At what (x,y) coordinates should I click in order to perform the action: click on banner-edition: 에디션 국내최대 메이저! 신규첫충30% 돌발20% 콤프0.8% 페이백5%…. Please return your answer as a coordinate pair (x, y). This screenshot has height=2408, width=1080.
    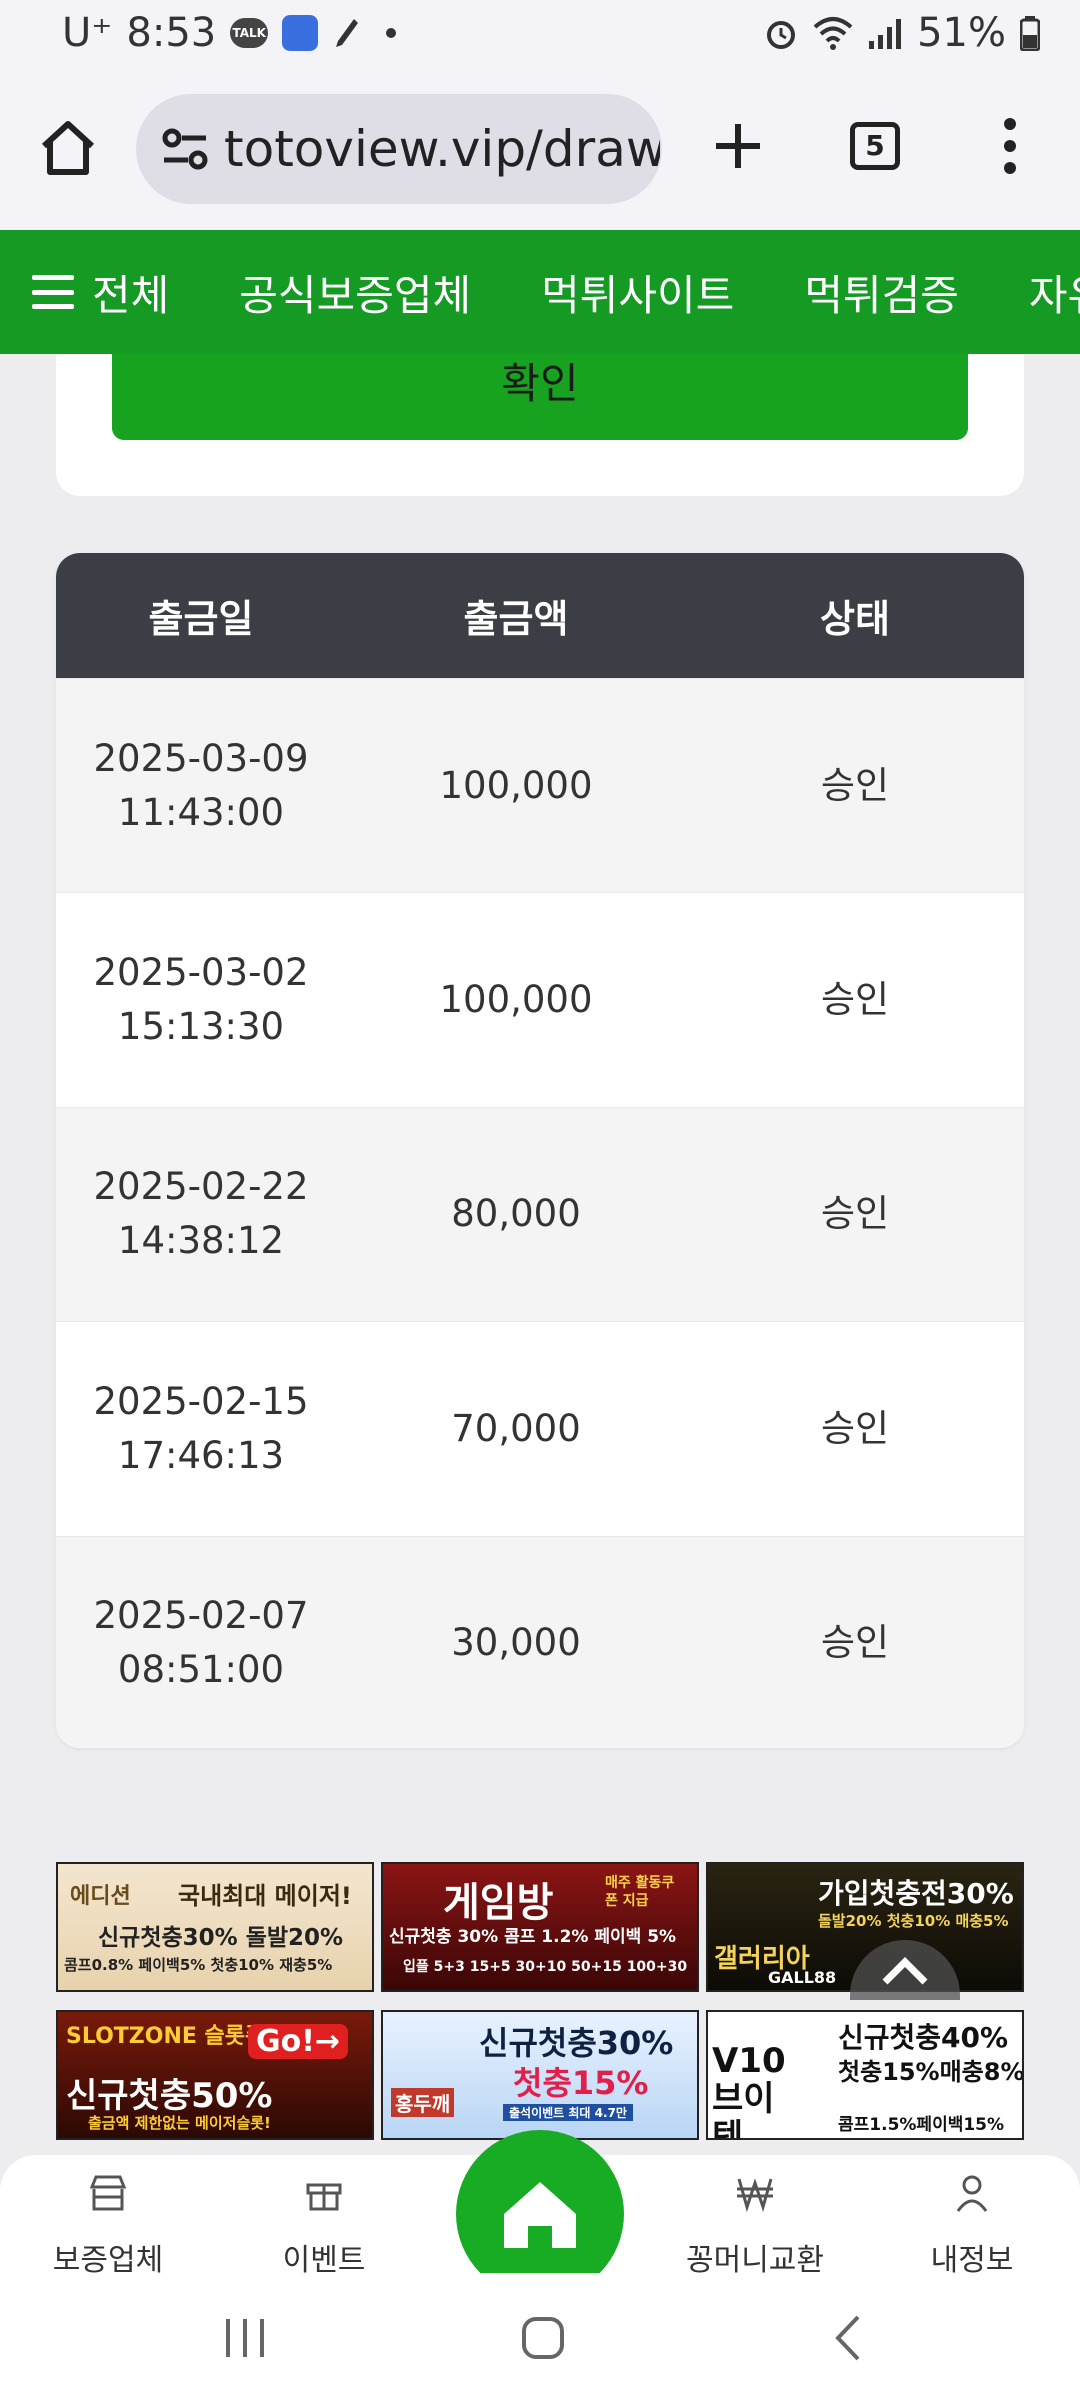
    Looking at the image, I should click on (215, 1927).